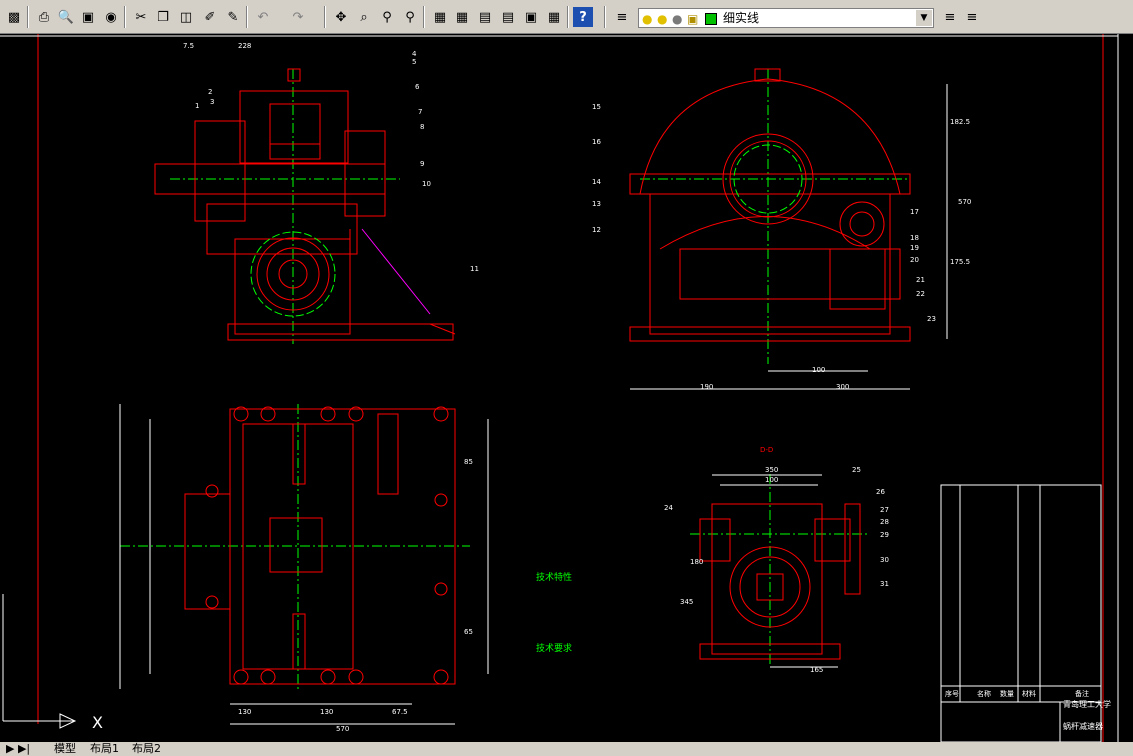 Image resolution: width=1133 pixels, height=756 pixels. What do you see at coordinates (422, 127) in the screenshot?
I see `side_view_labels-7: 8` at bounding box center [422, 127].